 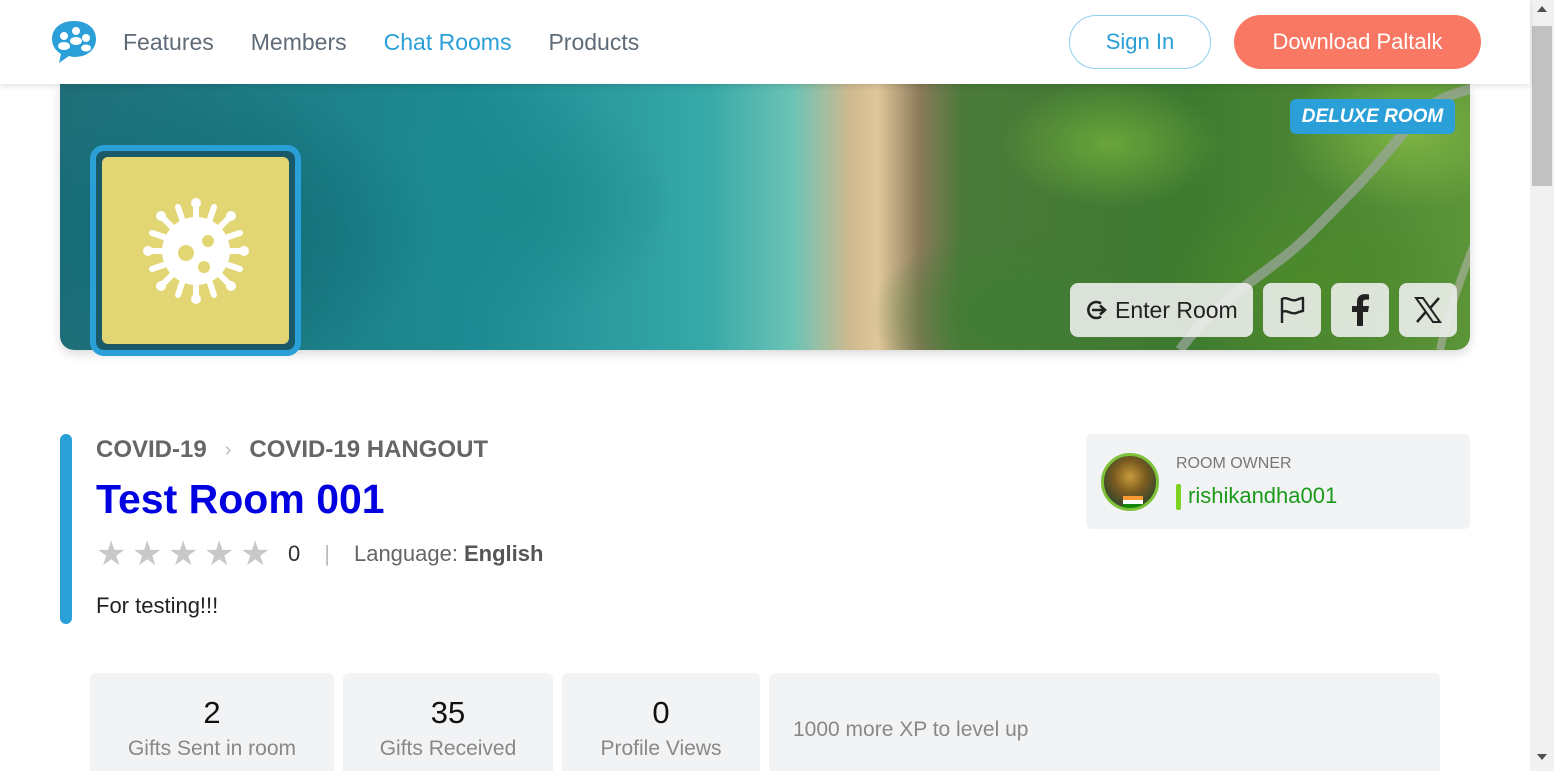 I want to click on stat-label: Gifts Received, so click(x=448, y=748).